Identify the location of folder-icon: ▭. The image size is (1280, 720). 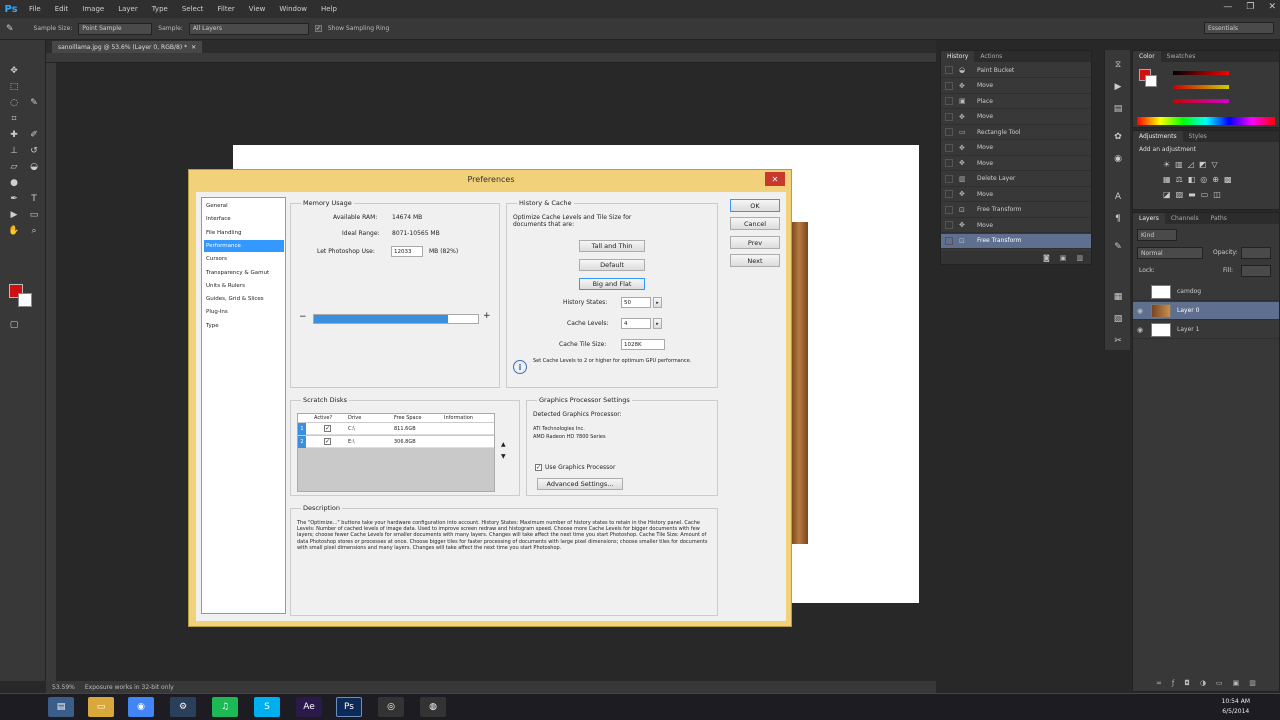
(1219, 685).